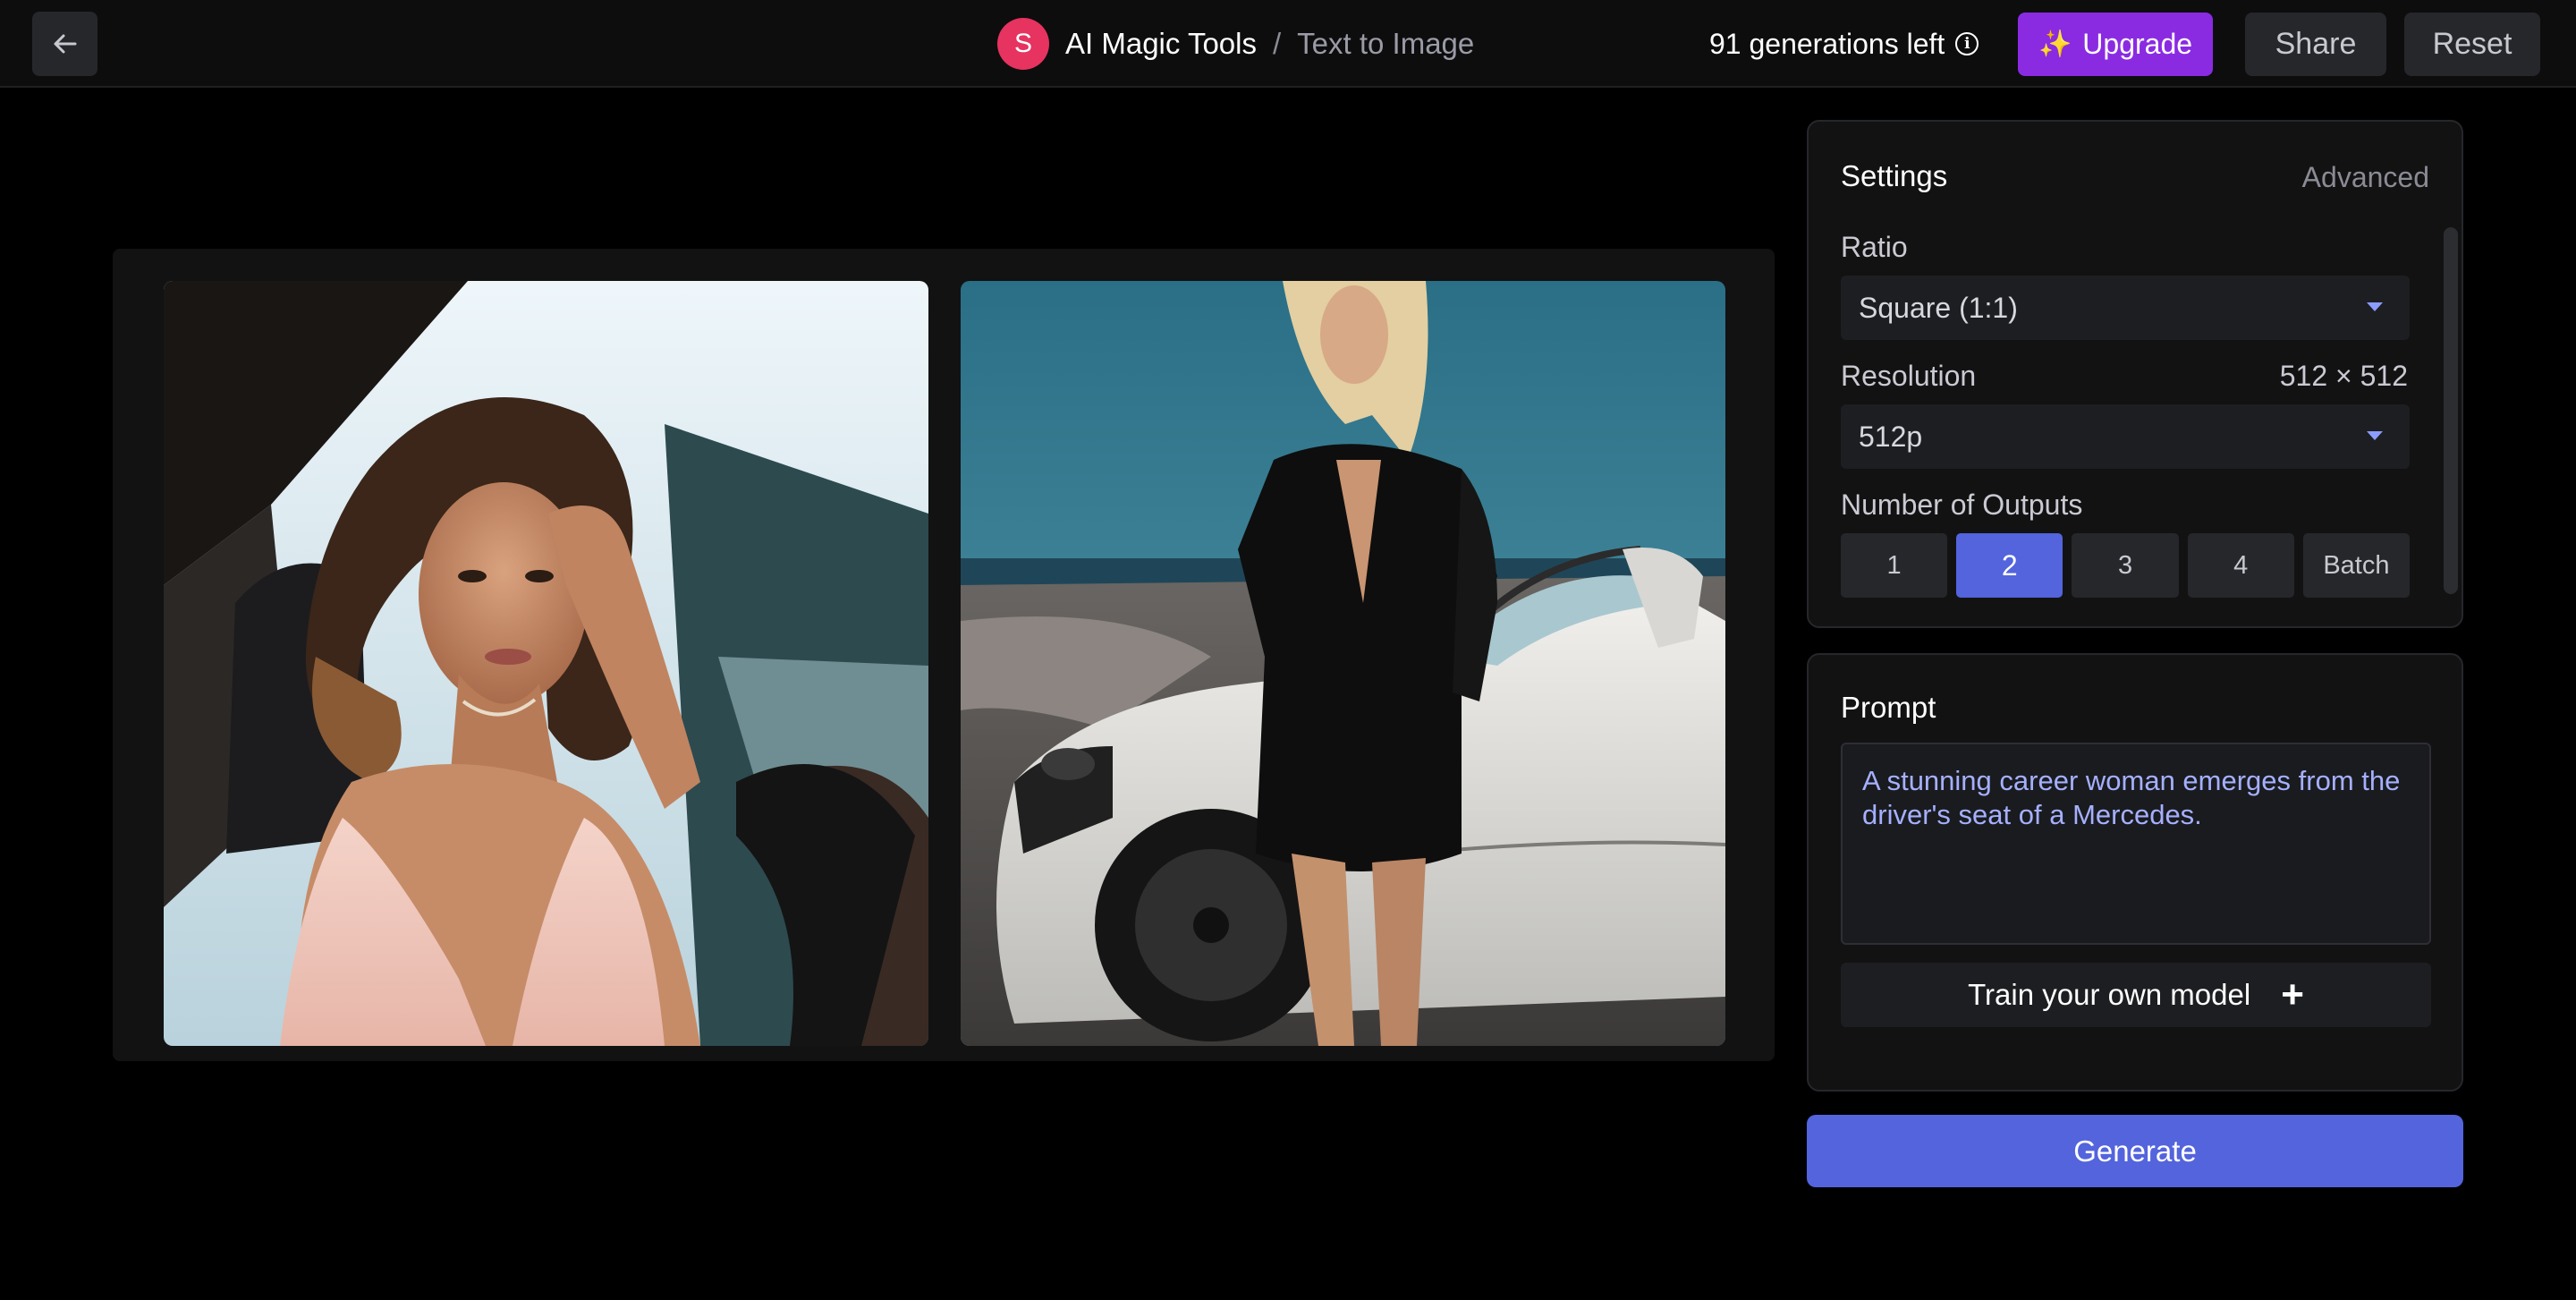 Image resolution: width=2576 pixels, height=1300 pixels. Describe the element at coordinates (2356, 566) in the screenshot. I see `output-option-batch: Batch` at that location.